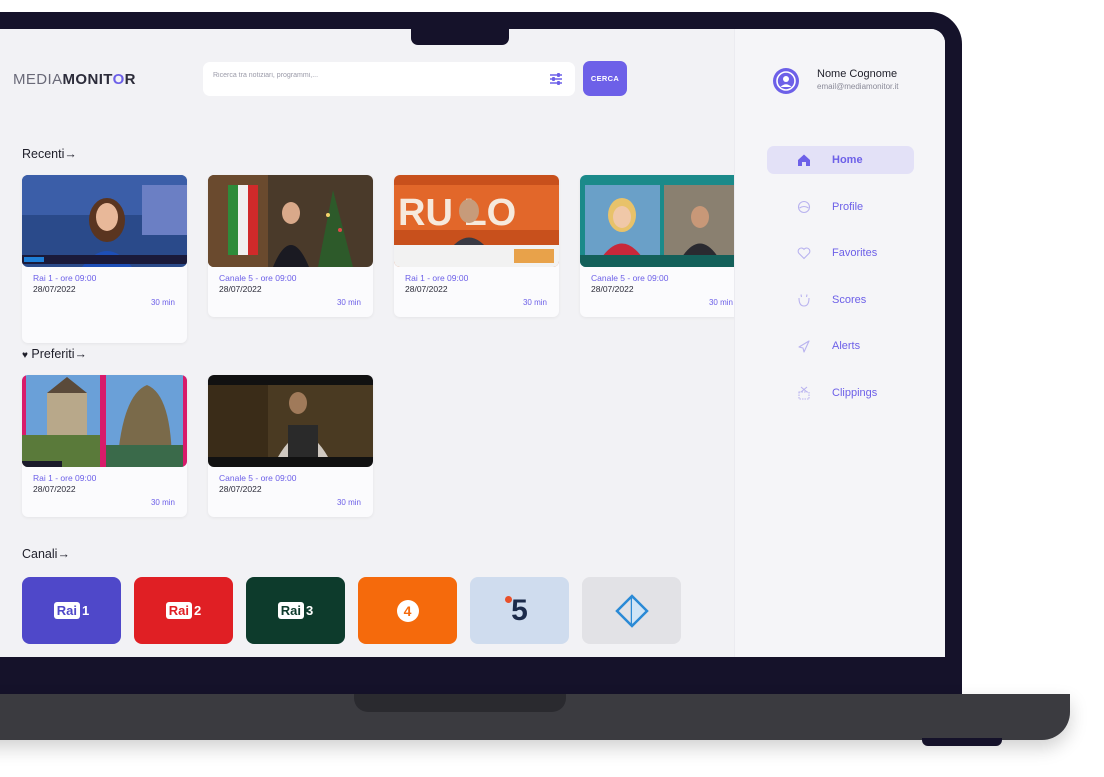 The width and height of the screenshot is (1104, 777). I want to click on nav-label: Profile, so click(848, 207).